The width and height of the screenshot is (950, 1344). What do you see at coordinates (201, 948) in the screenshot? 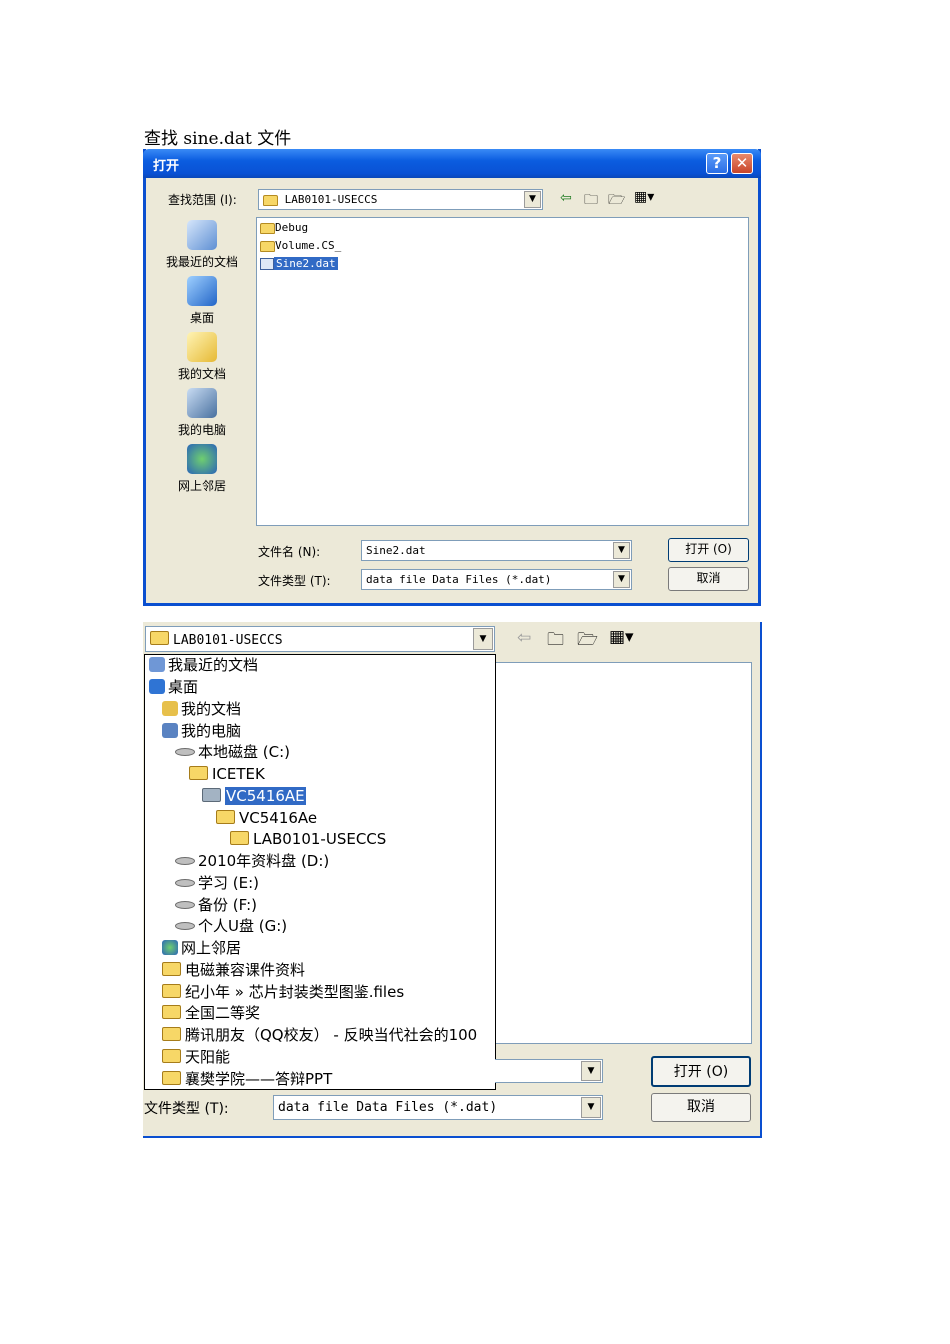
I see `dropdown-item: 网上邻居` at bounding box center [201, 948].